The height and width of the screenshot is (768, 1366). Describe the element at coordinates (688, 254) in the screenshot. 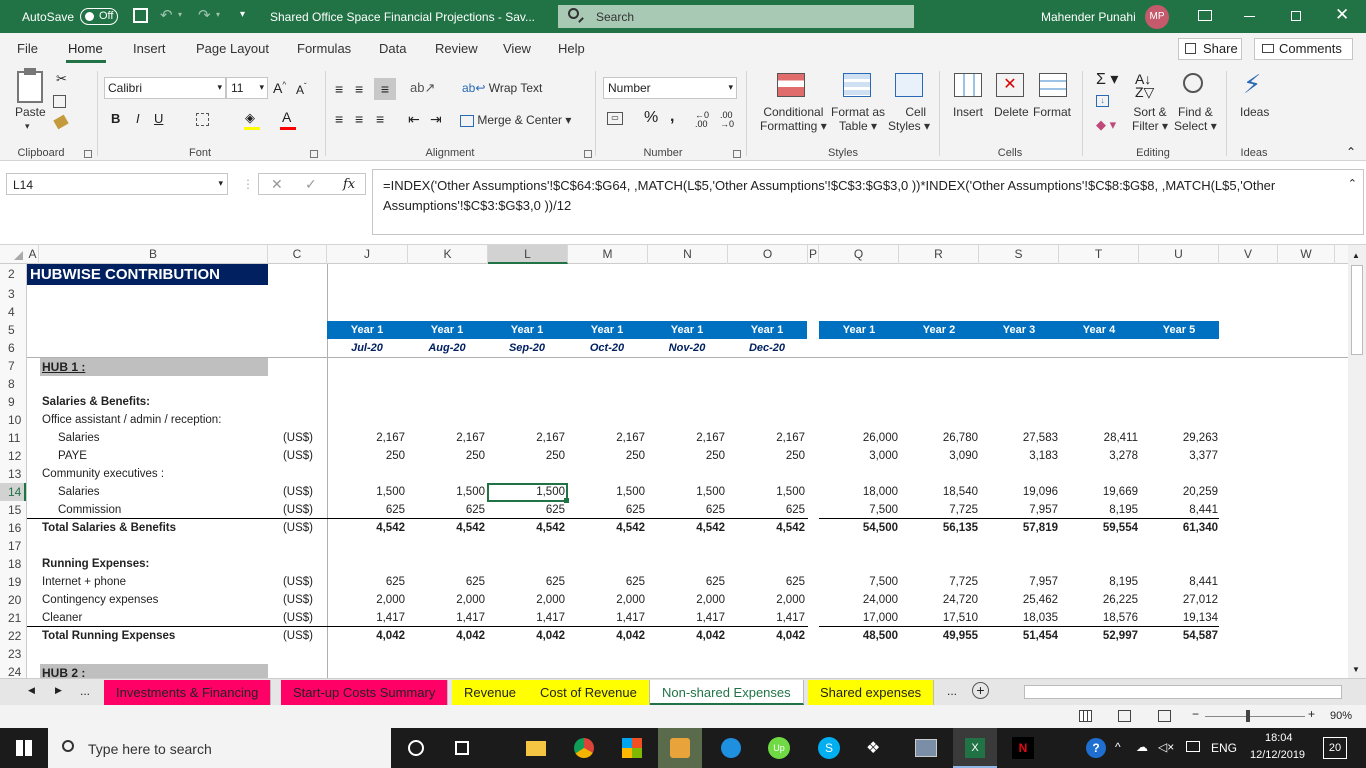

I see `column-header: N` at that location.